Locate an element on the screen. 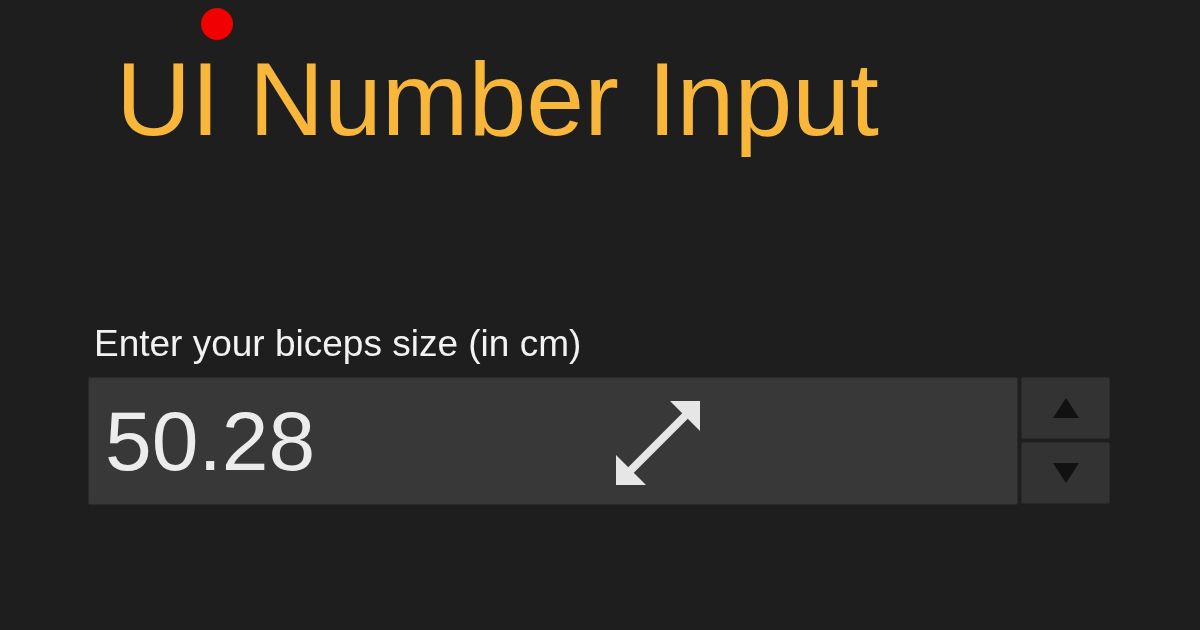 The height and width of the screenshot is (630, 1200). dot-icon is located at coordinates (217, 24).